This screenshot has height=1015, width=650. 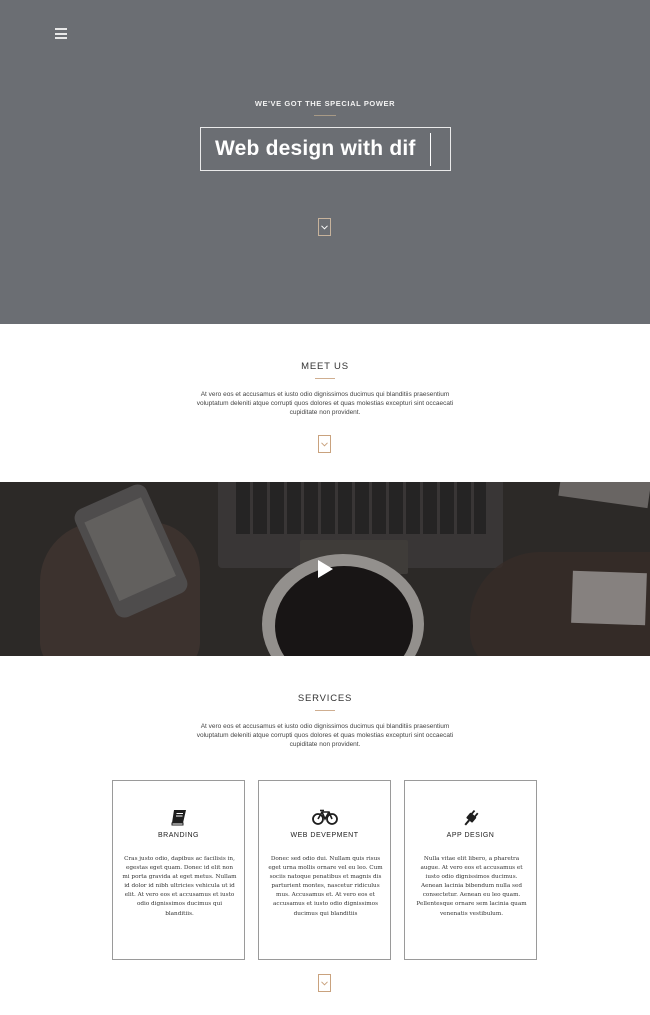 What do you see at coordinates (178, 835) in the screenshot?
I see `service-title: BRANDING` at bounding box center [178, 835].